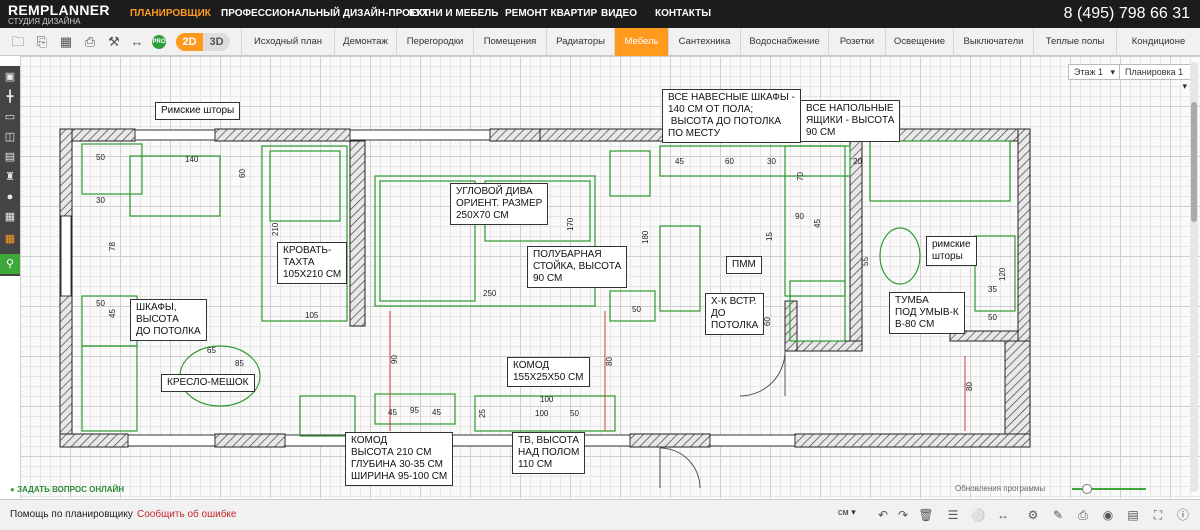  Describe the element at coordinates (67, 489) in the screenshot. I see `ask-online-link: ● ЗАДАТЬ ВОПРОС ОНЛАЙН` at that location.